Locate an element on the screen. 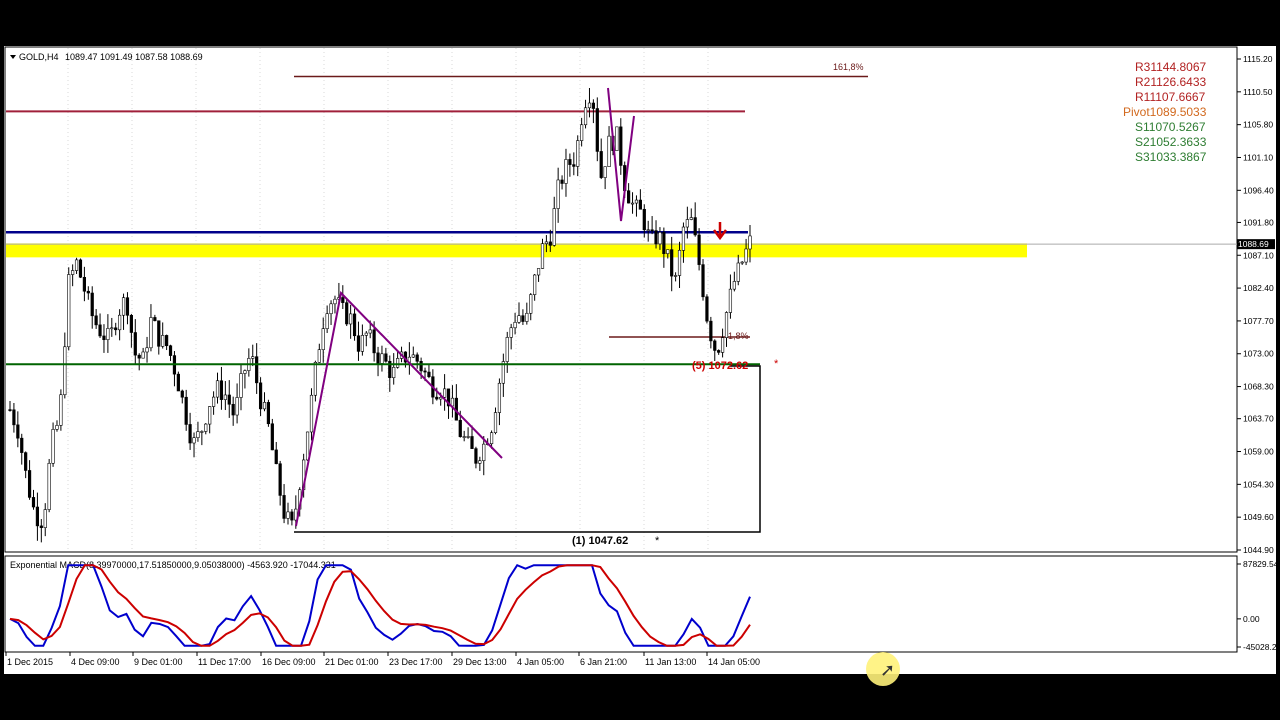 The image size is (1280, 720). price-tick-label: 1110.50 is located at coordinates (1258, 92).